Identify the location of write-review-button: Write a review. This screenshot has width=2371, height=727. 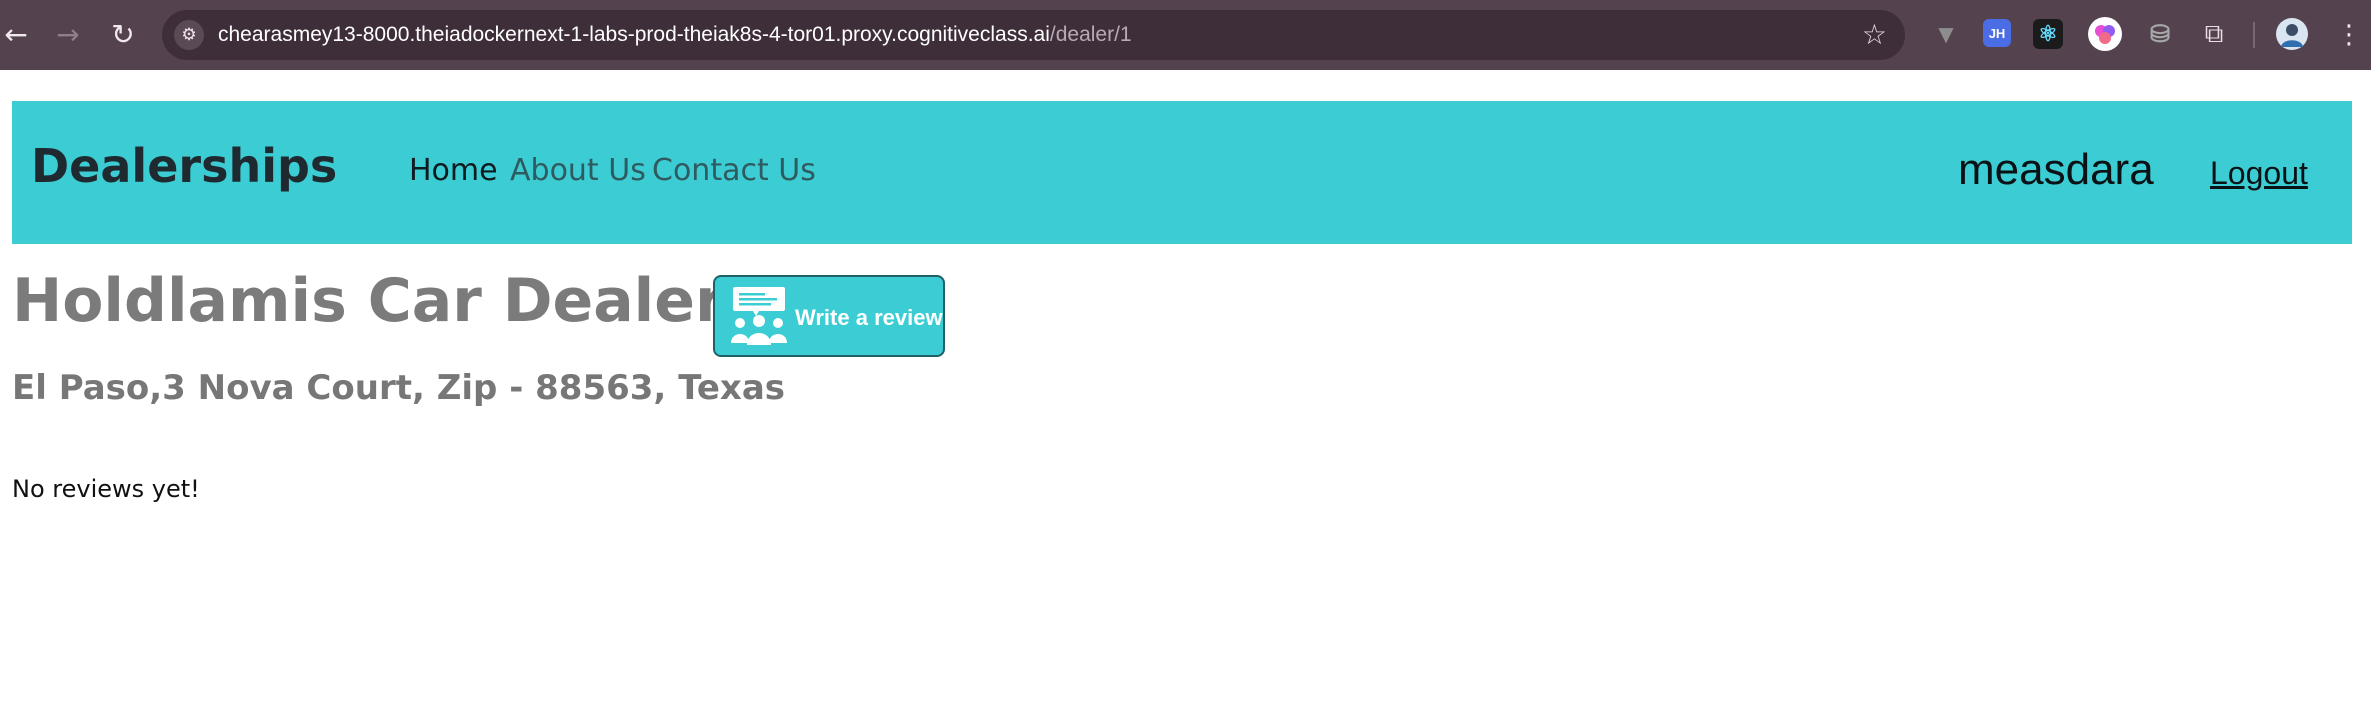
(829, 316).